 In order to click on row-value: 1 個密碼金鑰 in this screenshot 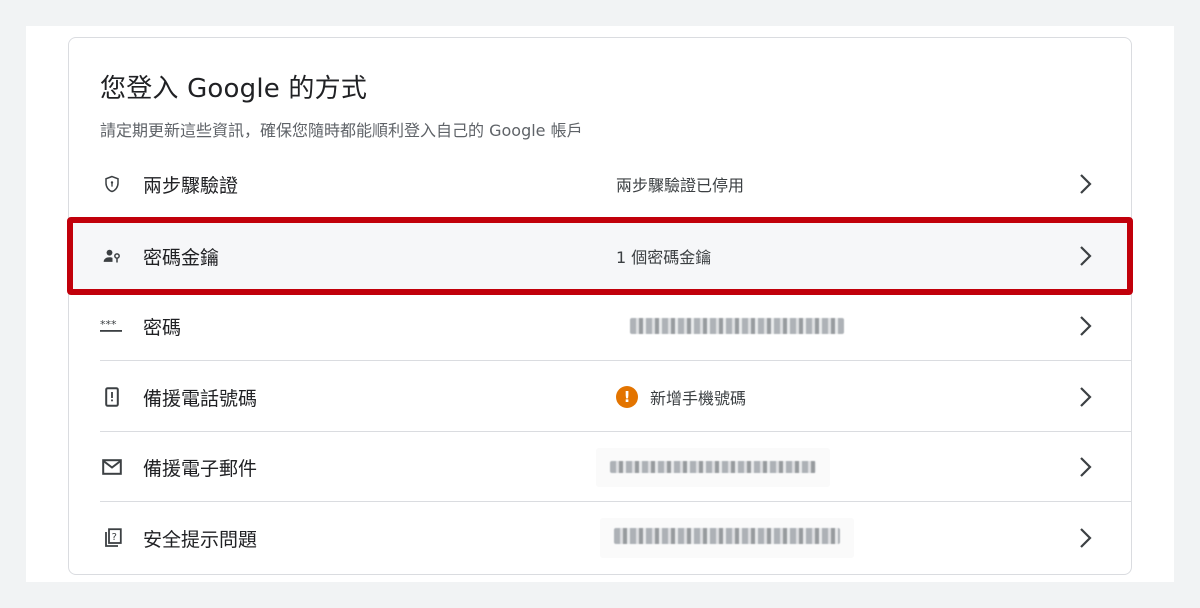, I will do `click(664, 257)`.